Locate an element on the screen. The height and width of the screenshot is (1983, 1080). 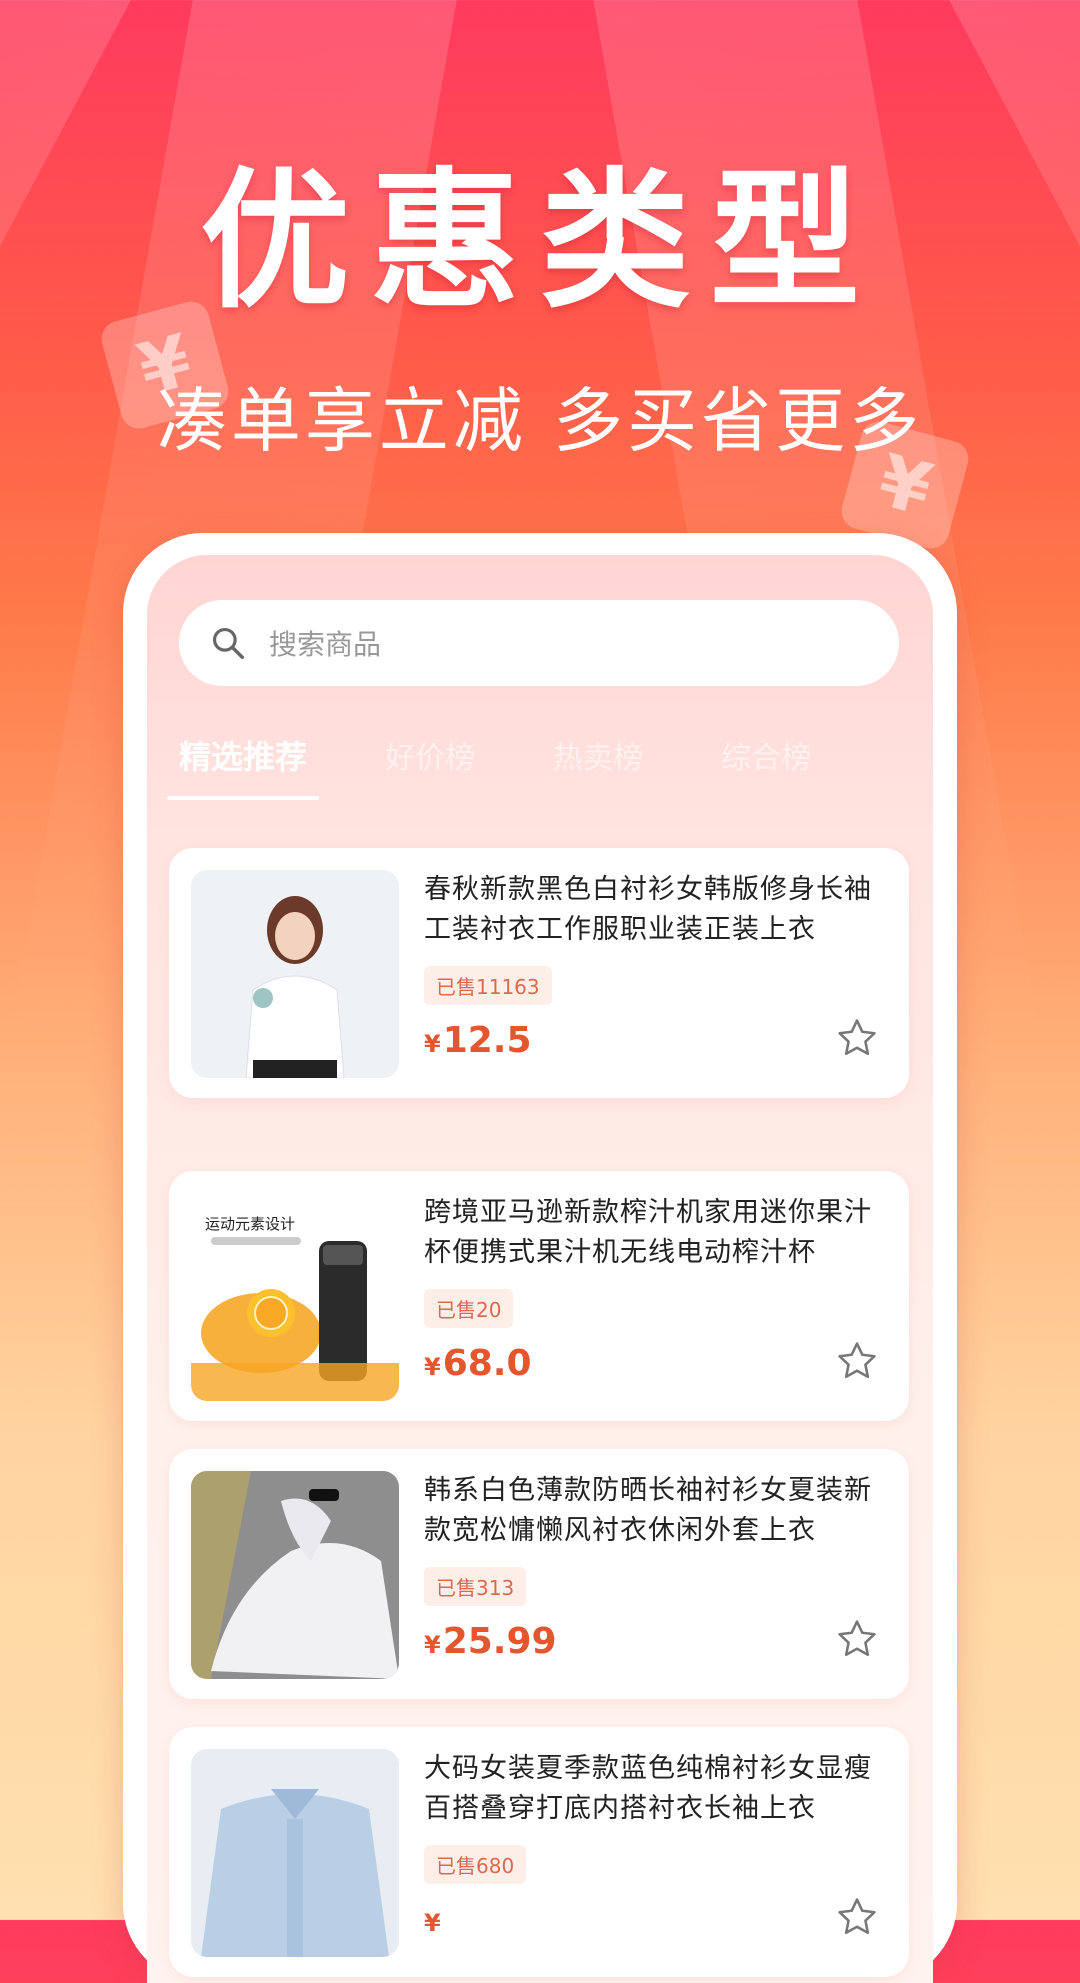
product-image: 运动元素设计 is located at coordinates (295, 1297).